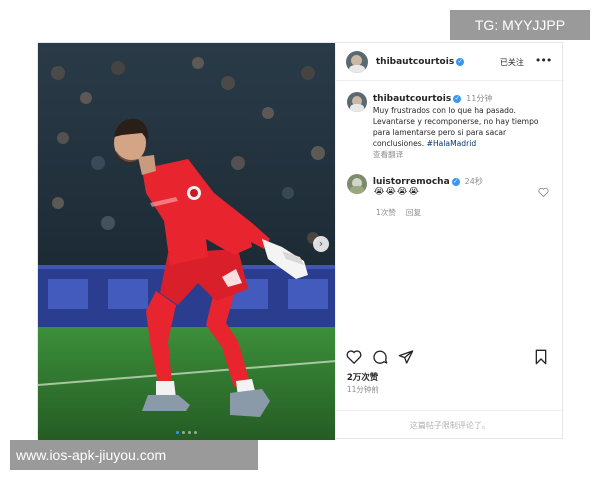  Describe the element at coordinates (134, 455) in the screenshot. I see `watermark-bottom: www.ios-apk-jiuyou.com` at that location.